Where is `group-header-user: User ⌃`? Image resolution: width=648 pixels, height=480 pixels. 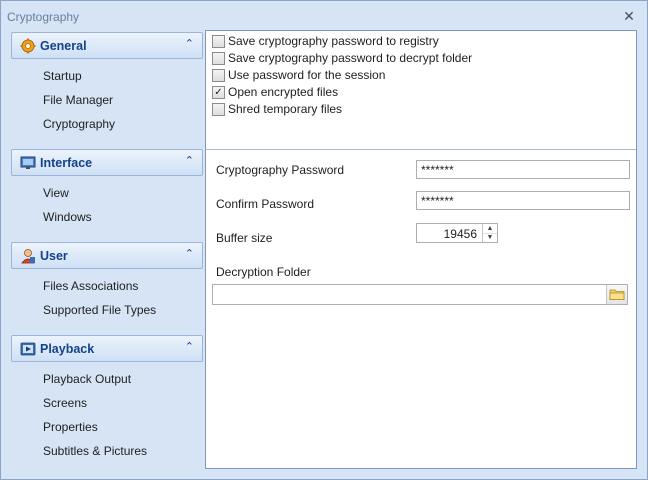
group-header-user: User ⌃ is located at coordinates (107, 255).